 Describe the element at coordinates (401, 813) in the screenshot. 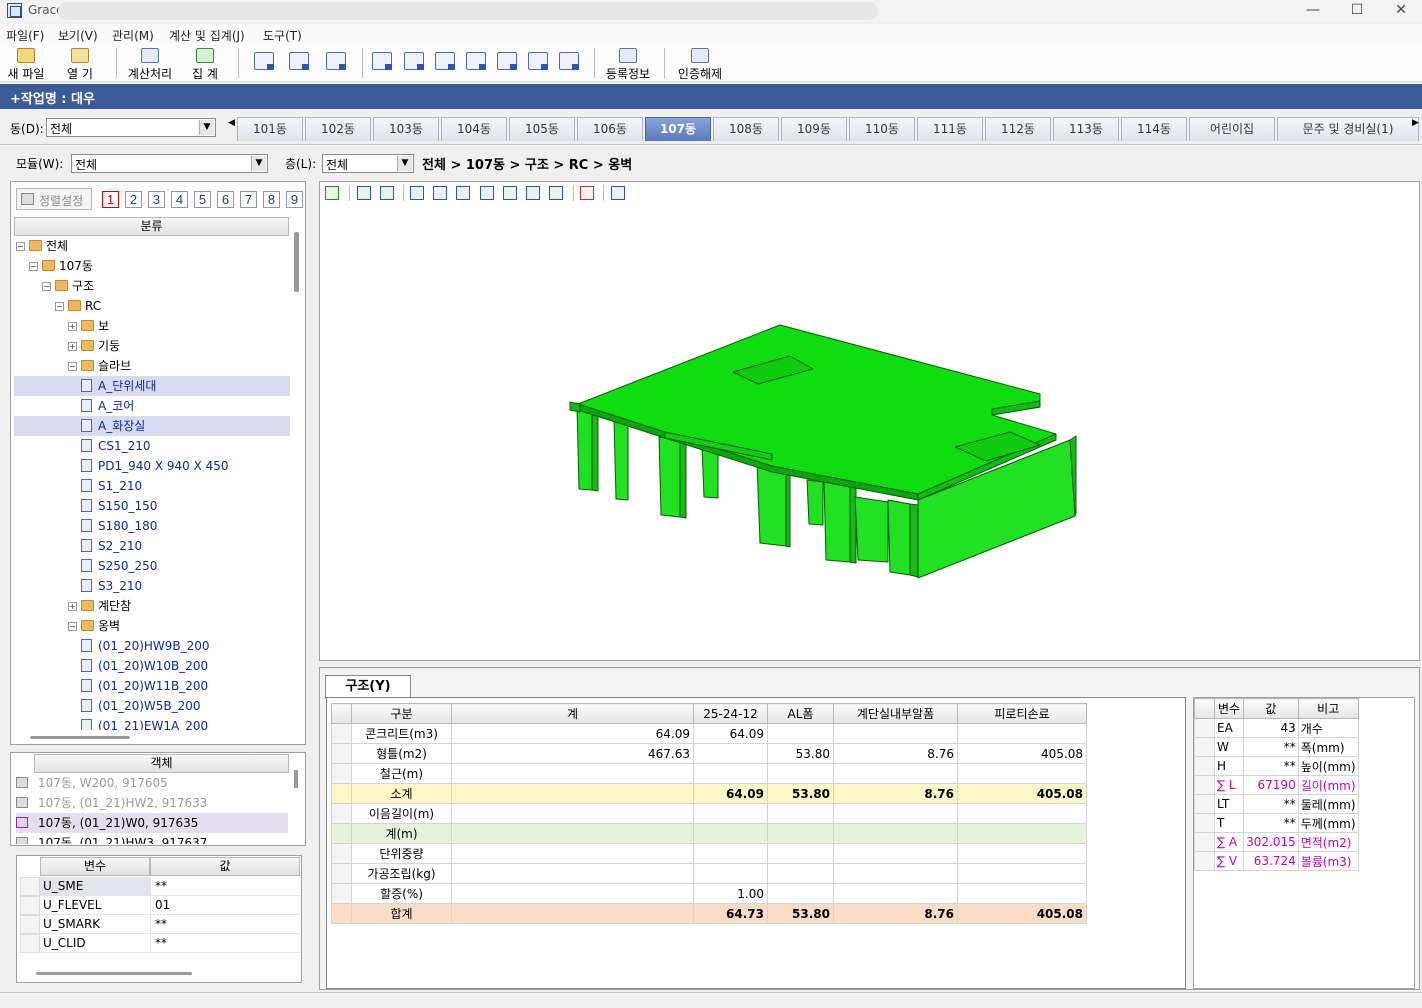

I see `table-cell: 이음길이(m)` at that location.